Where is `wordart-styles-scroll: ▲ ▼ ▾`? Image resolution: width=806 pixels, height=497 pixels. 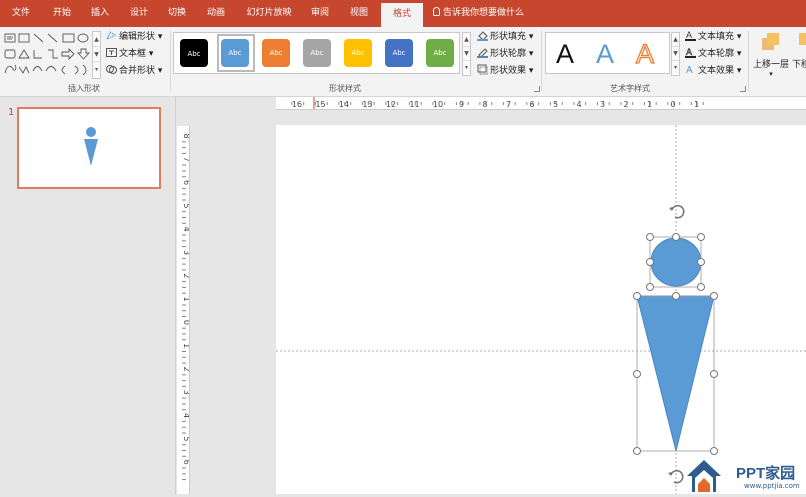
wordart-styles-scroll: ▲ ▼ ▾ is located at coordinates (675, 54).